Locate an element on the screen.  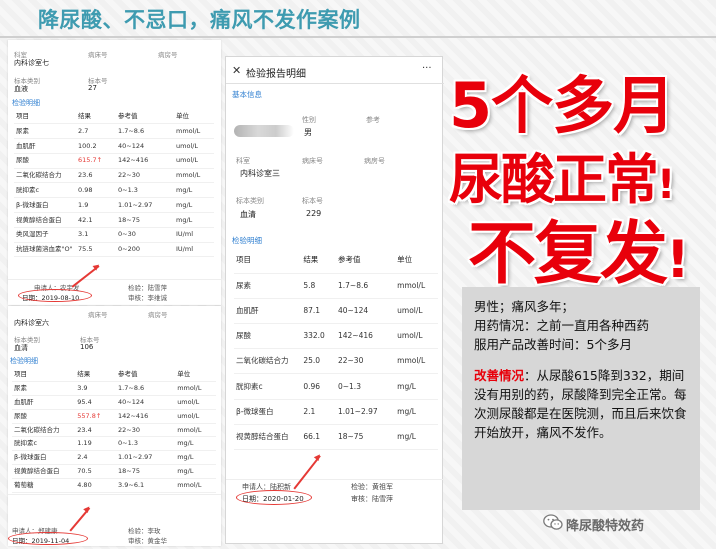
test-result: 1.19 is located at coordinates (96, 444).